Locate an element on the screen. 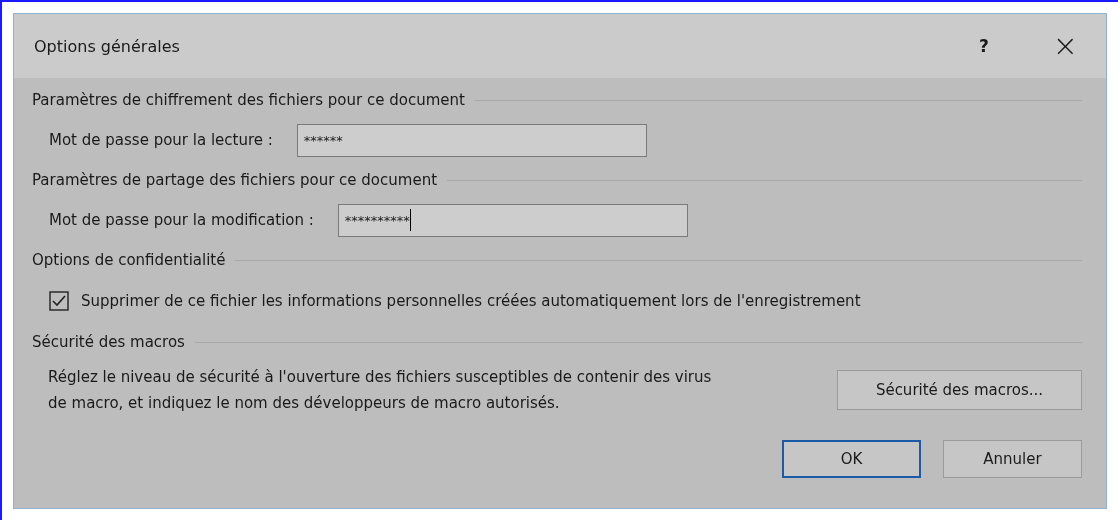  field-label: Mot de passe pour la lecture : is located at coordinates (161, 140).